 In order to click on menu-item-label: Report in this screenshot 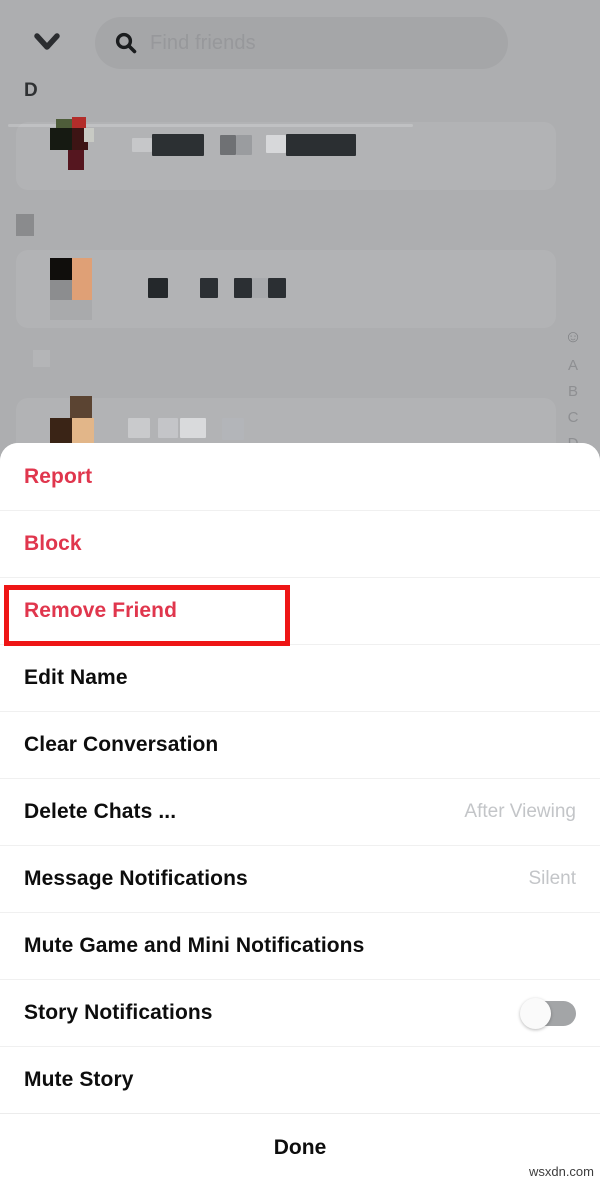, I will do `click(58, 476)`.